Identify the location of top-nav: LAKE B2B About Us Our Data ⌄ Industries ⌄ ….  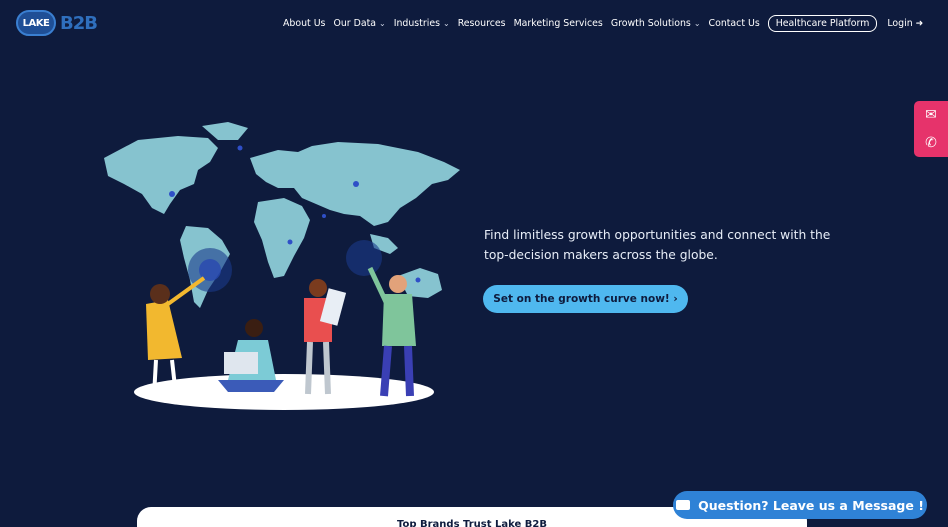
(474, 22).